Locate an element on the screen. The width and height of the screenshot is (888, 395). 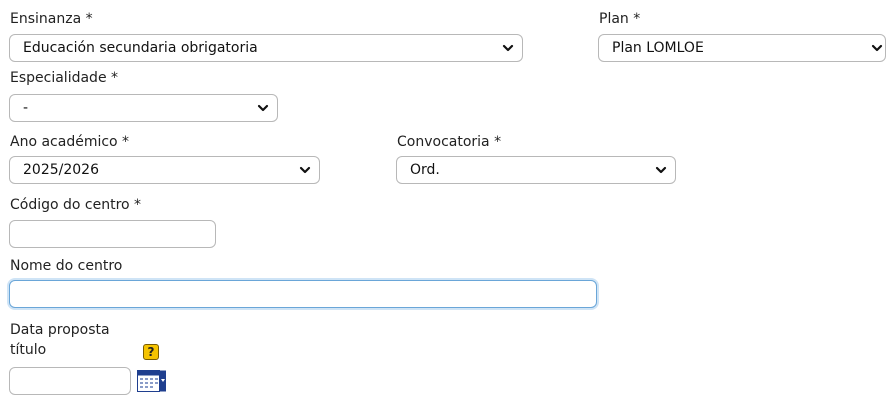
codigo-centro-label: Código do centro * is located at coordinates (76, 205).